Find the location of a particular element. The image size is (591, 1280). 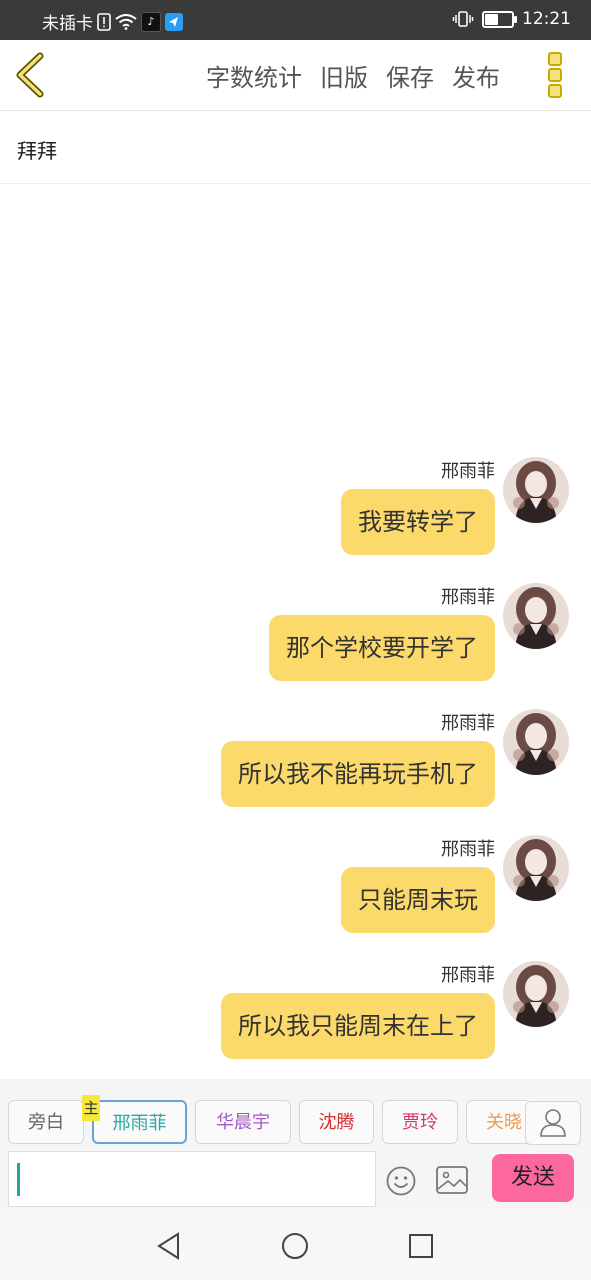

image-icon is located at coordinates (452, 1180).